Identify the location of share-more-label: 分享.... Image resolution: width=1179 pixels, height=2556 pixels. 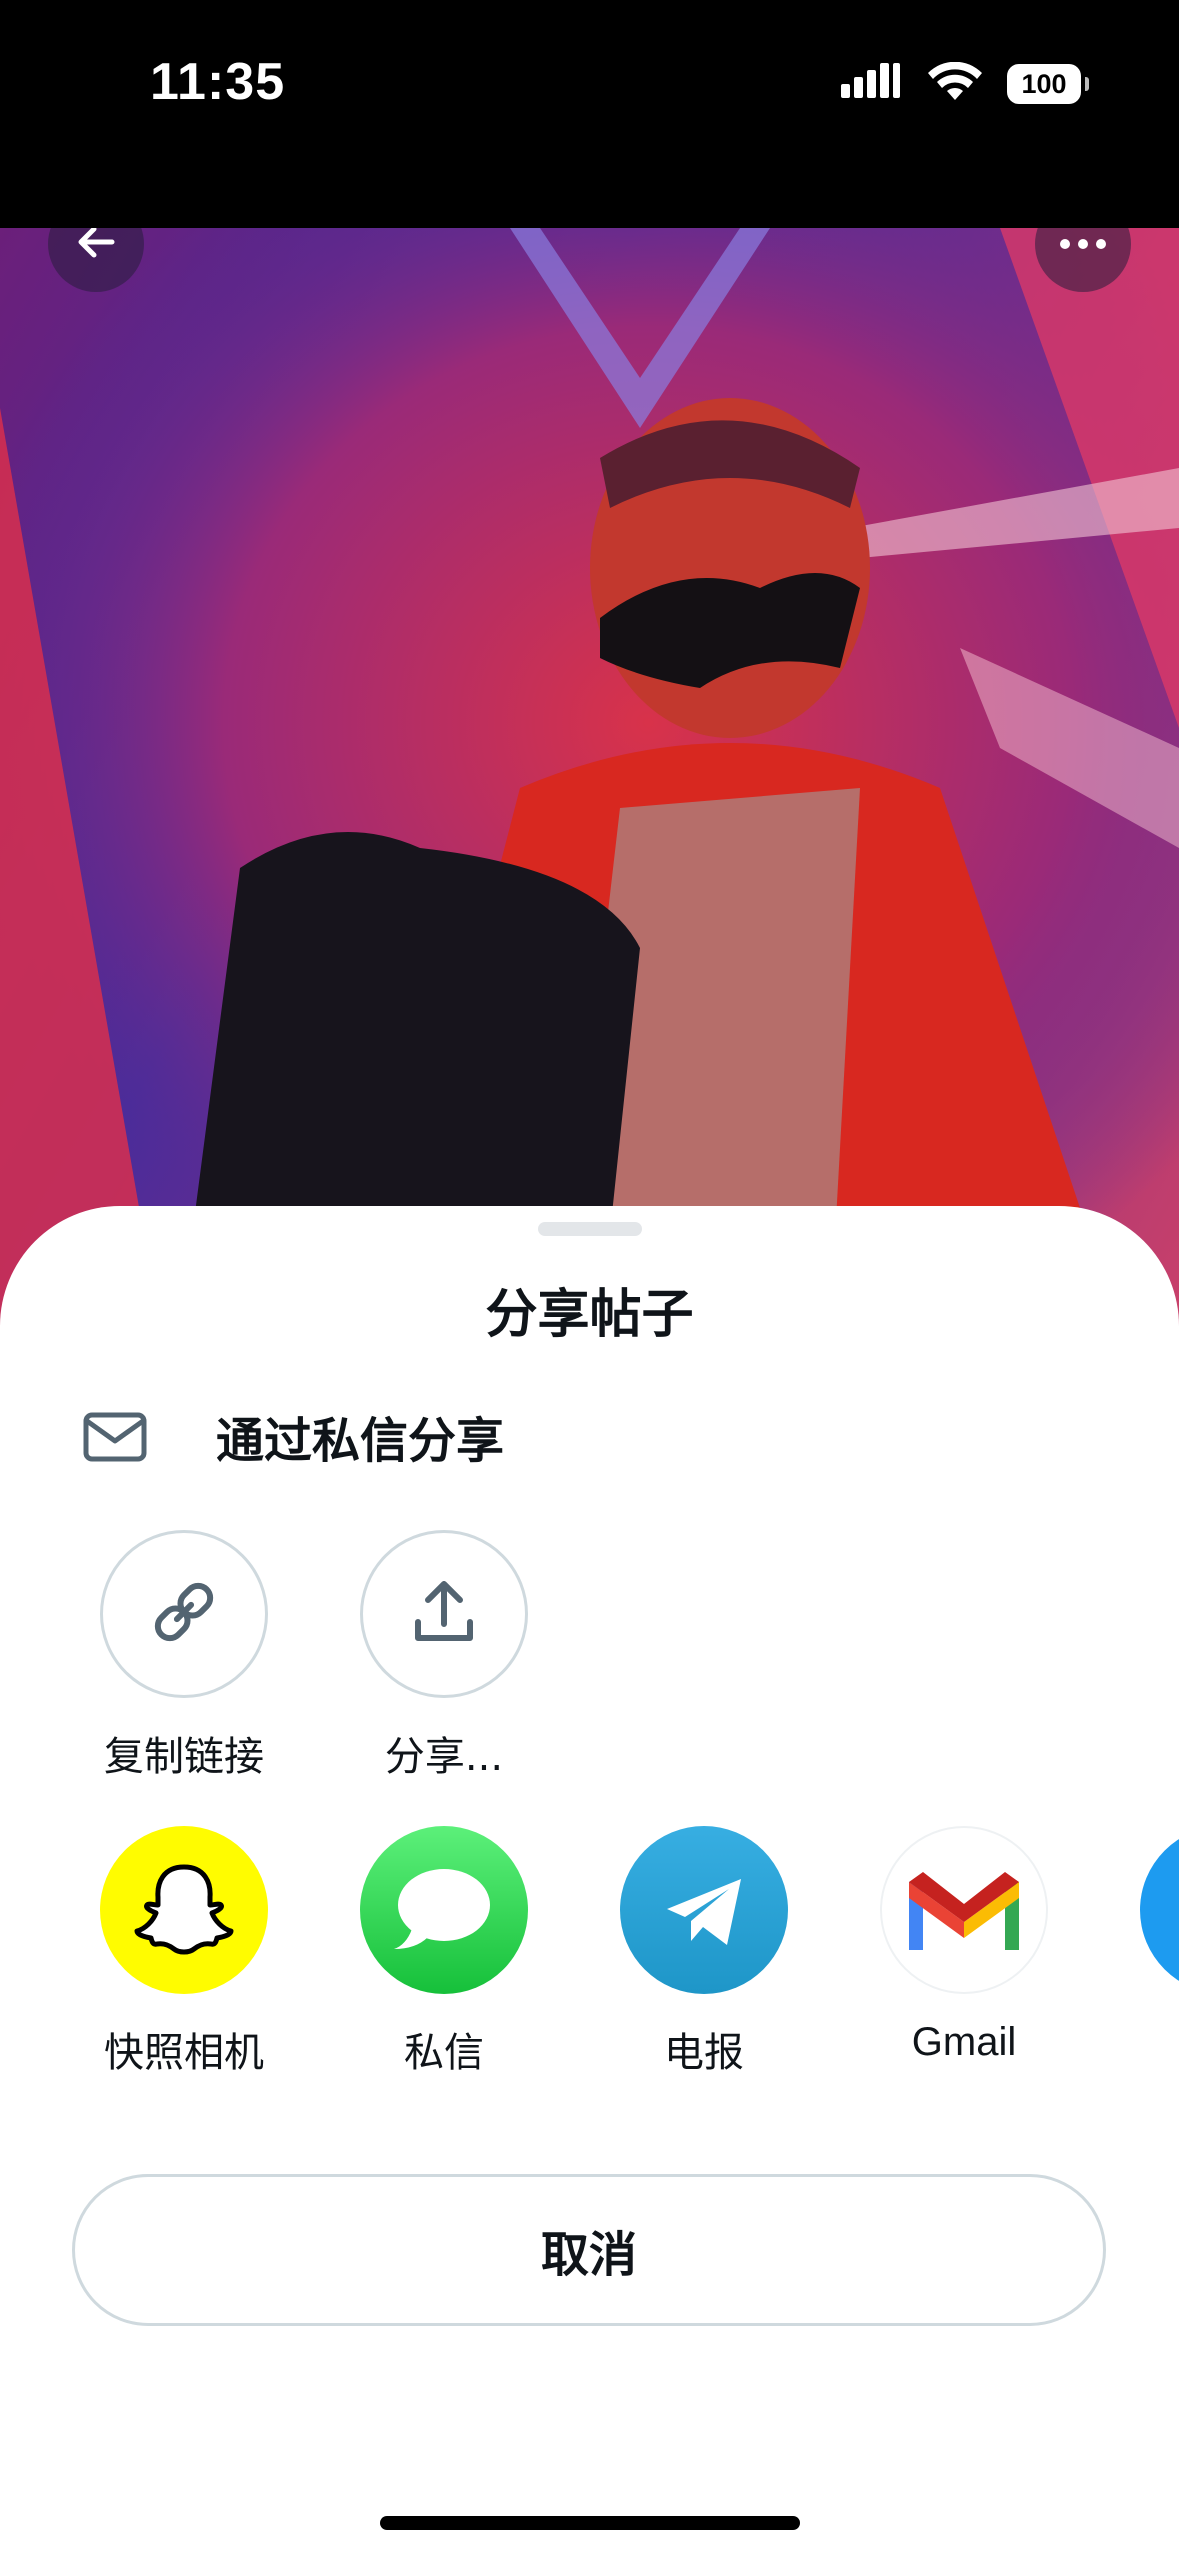
(444, 1757).